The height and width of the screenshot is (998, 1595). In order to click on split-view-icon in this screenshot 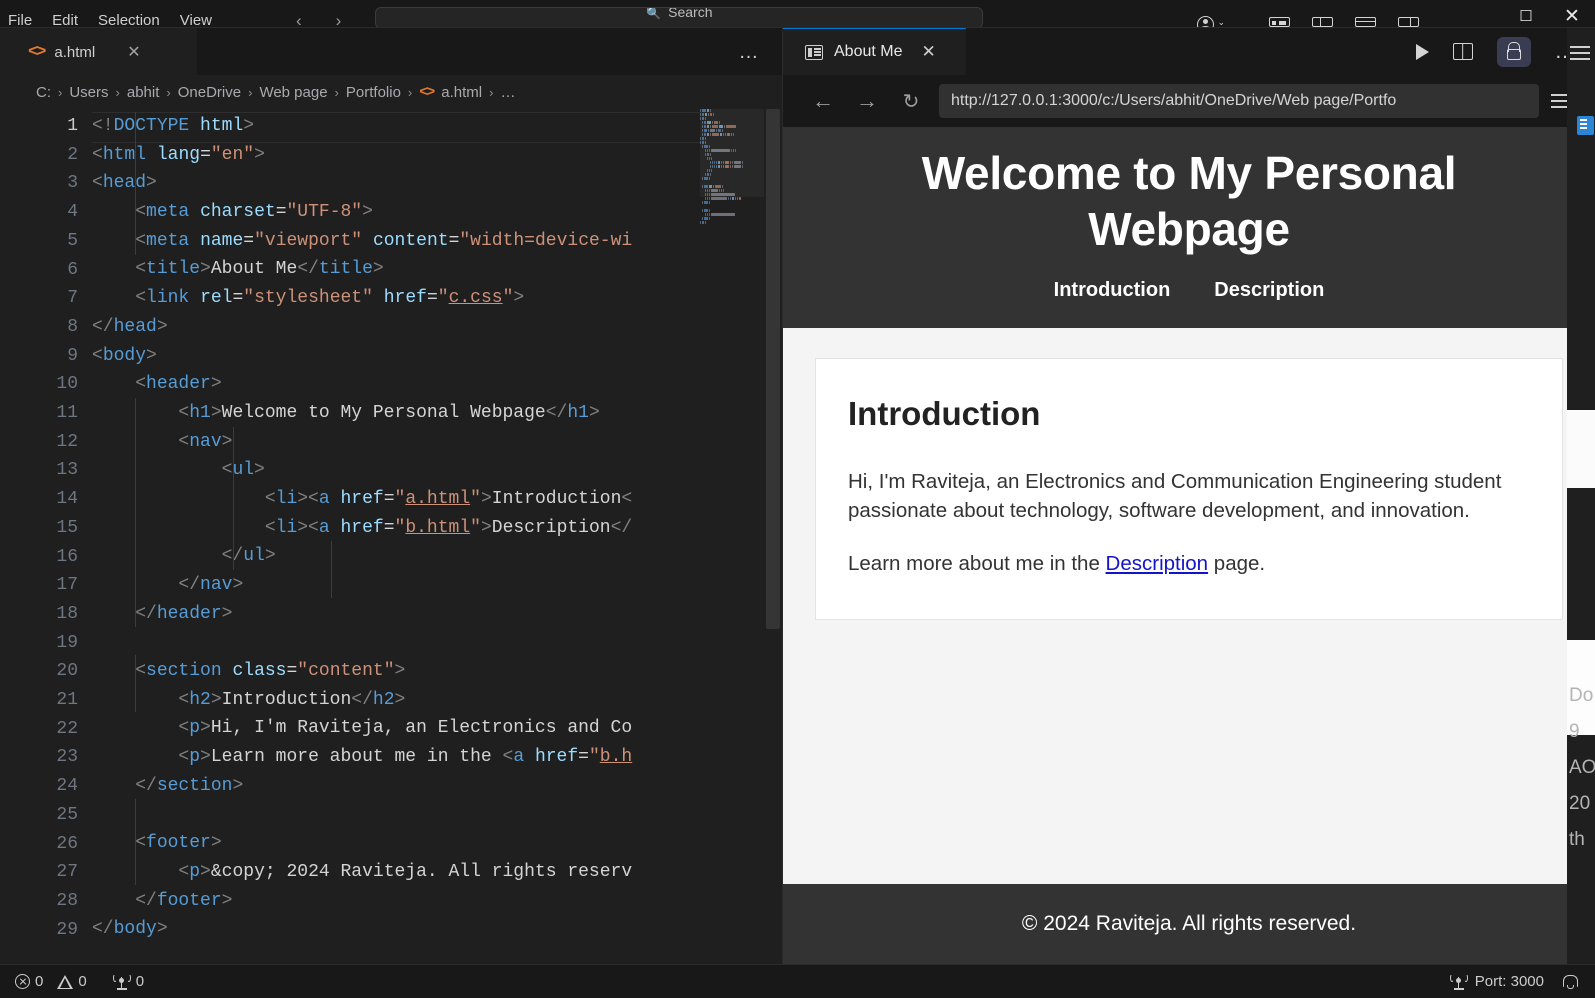, I will do `click(1462, 51)`.